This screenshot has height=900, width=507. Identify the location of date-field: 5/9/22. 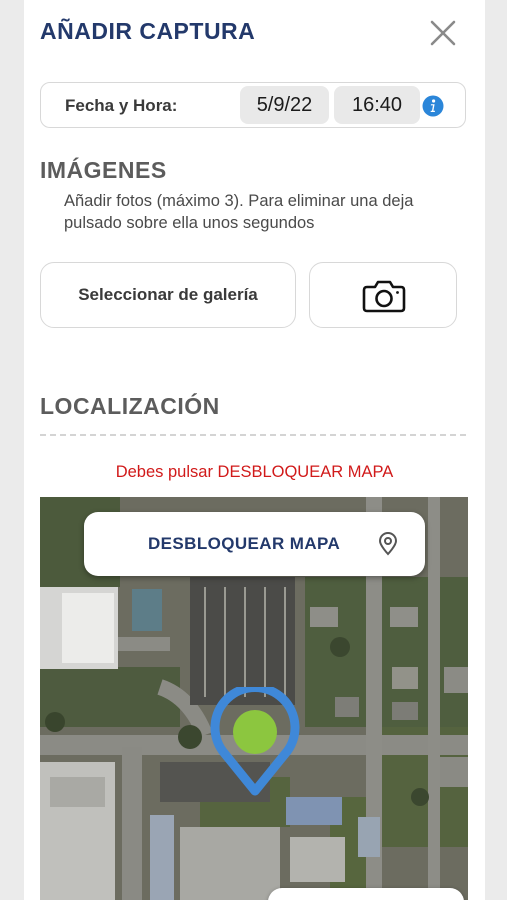
(284, 105).